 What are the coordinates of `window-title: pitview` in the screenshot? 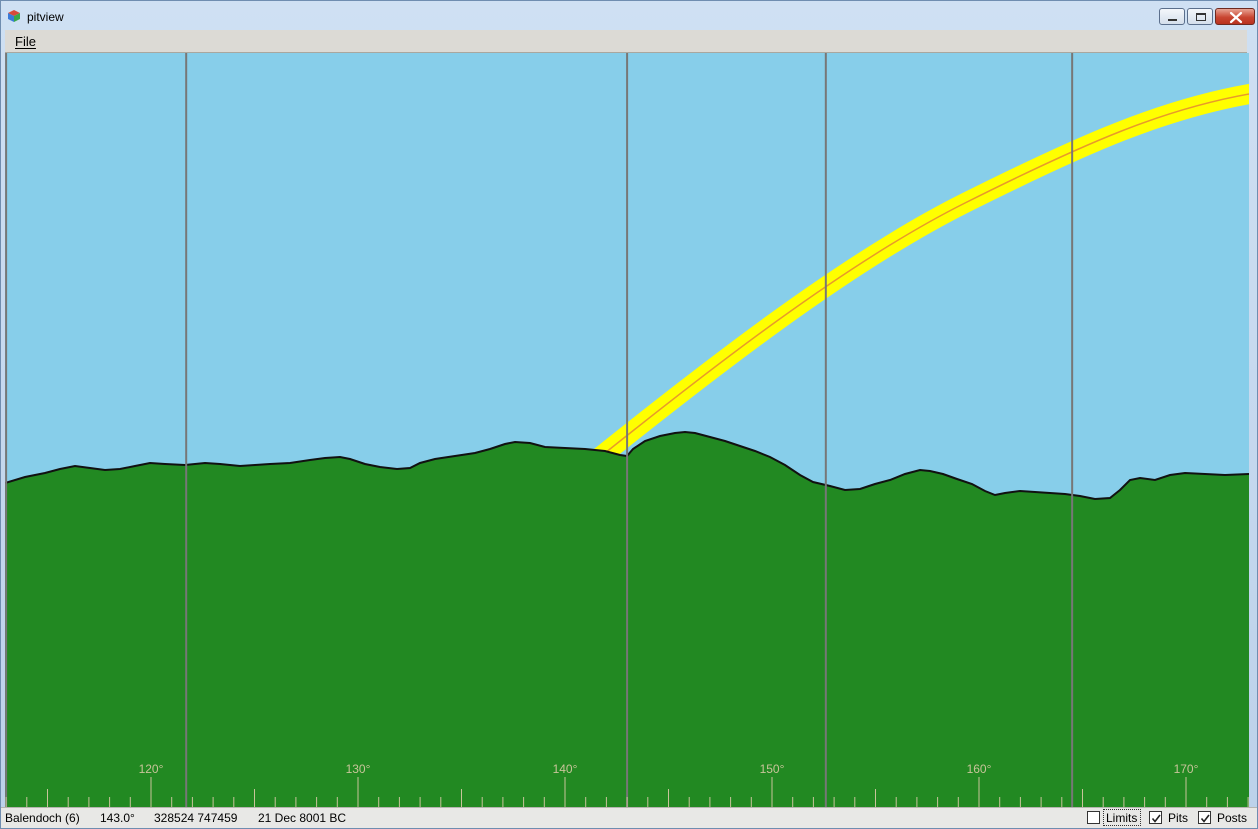 It's located at (45, 17).